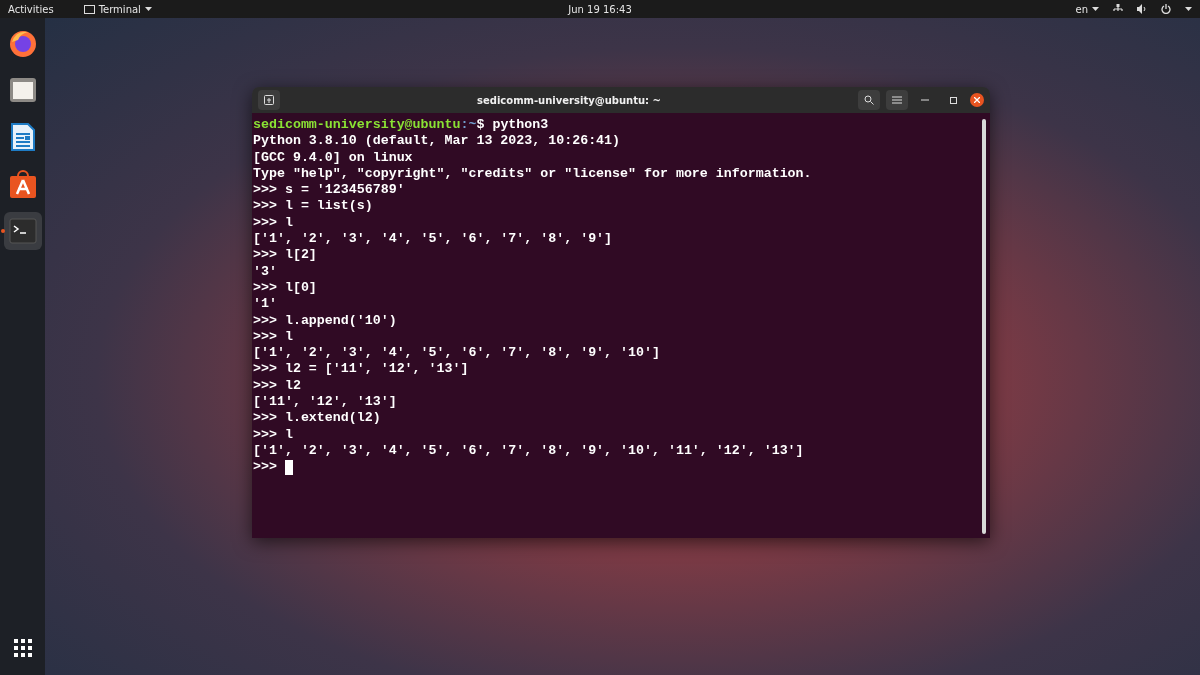 The image size is (1200, 675). Describe the element at coordinates (1087, 9) in the screenshot. I see `keyboard-layout-menu: en` at that location.